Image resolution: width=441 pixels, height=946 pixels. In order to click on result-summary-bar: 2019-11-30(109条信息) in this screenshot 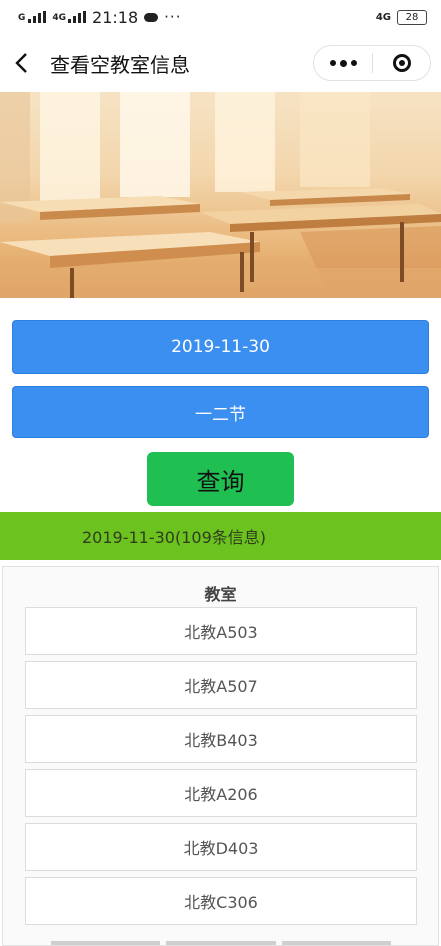, I will do `click(220, 536)`.